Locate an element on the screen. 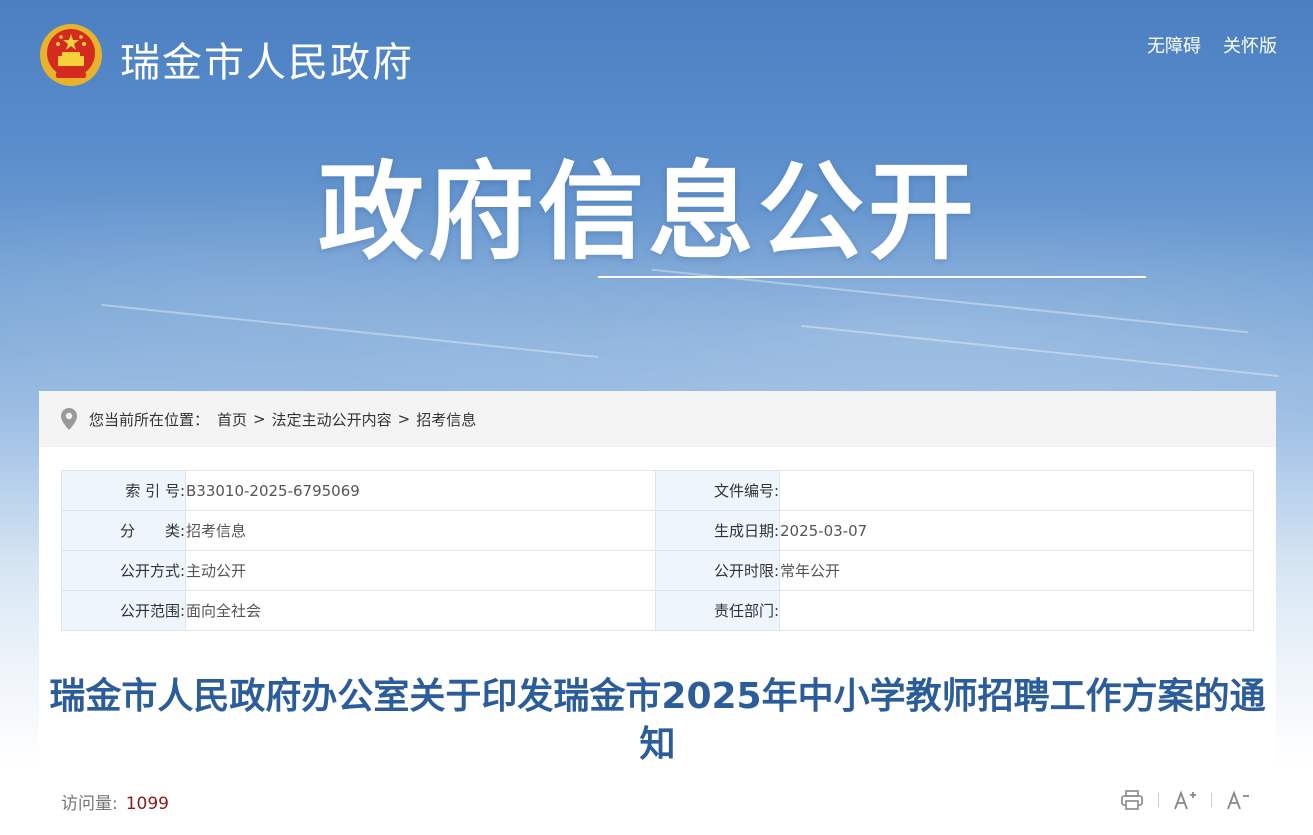 The image size is (1313, 835). location-pin-icon is located at coordinates (69, 419).